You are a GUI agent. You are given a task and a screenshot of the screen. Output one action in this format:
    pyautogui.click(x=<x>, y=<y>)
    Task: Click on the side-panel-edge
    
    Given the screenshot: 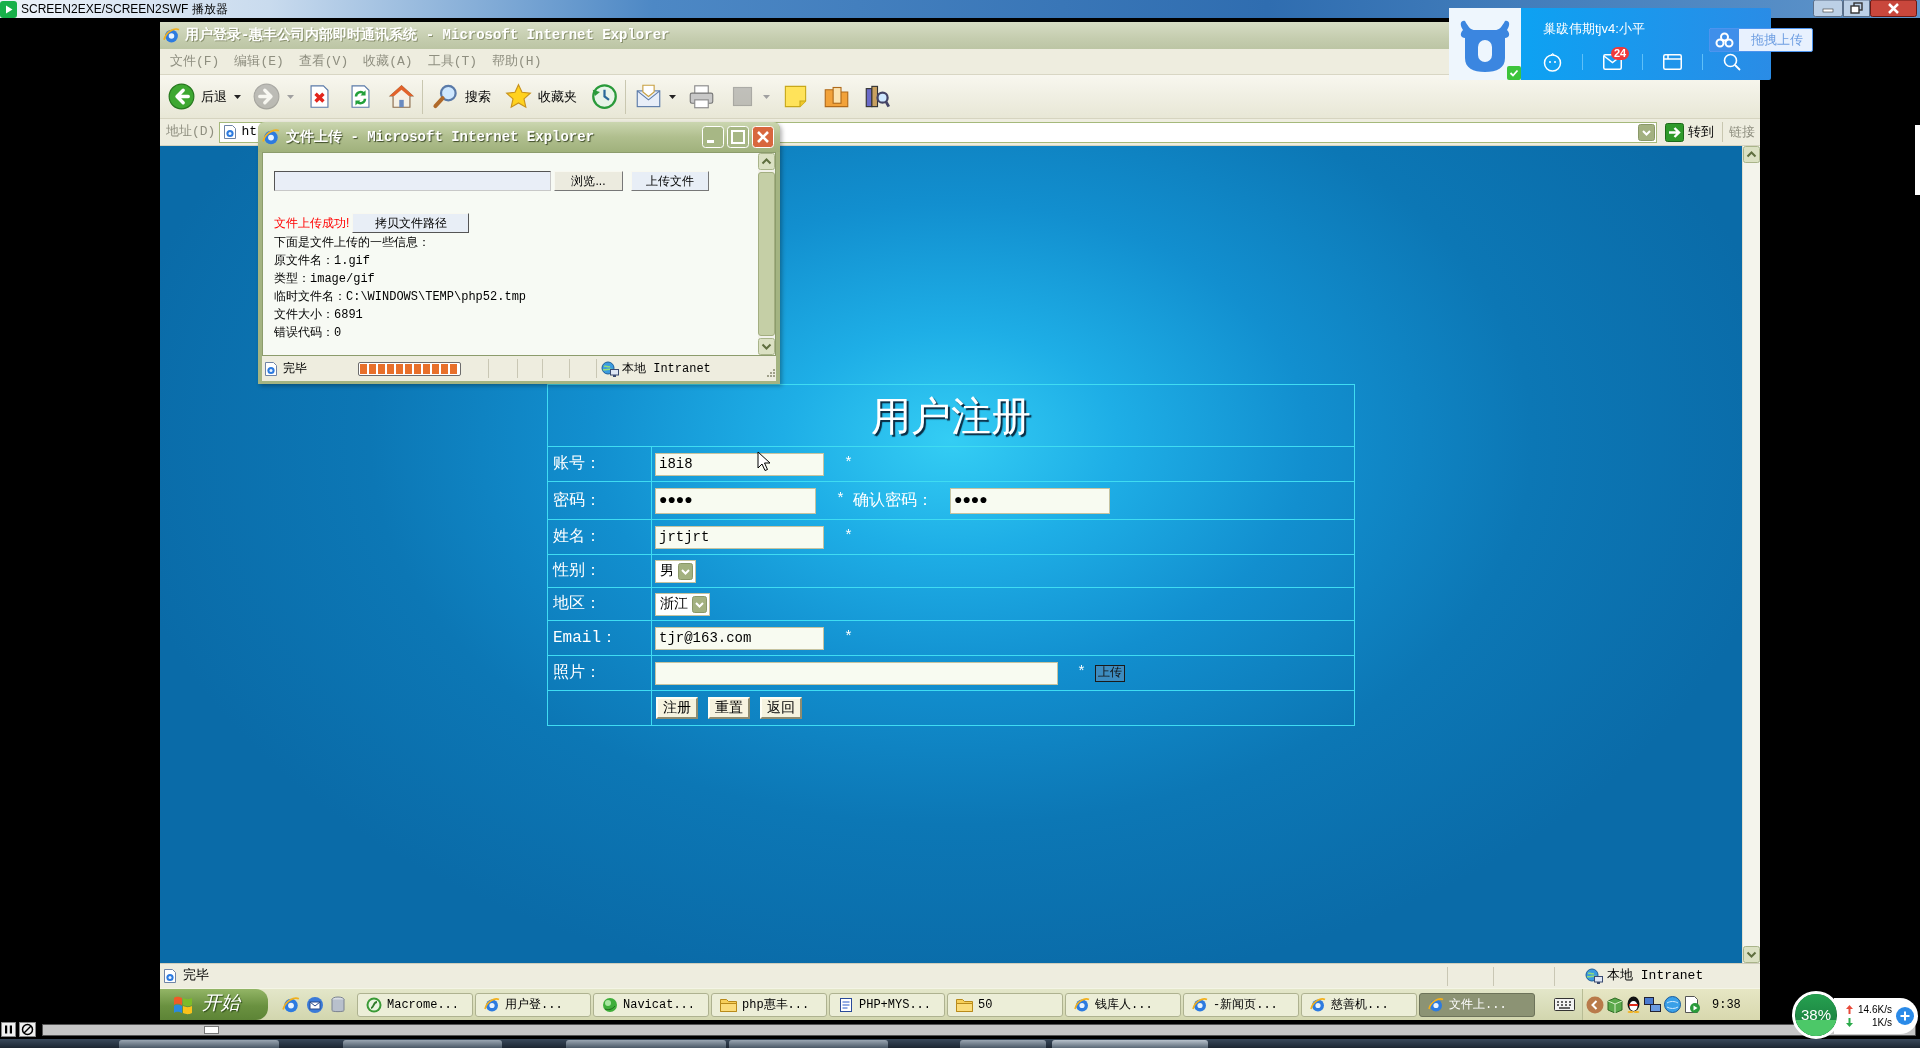 What is the action you would take?
    pyautogui.click(x=1917, y=160)
    